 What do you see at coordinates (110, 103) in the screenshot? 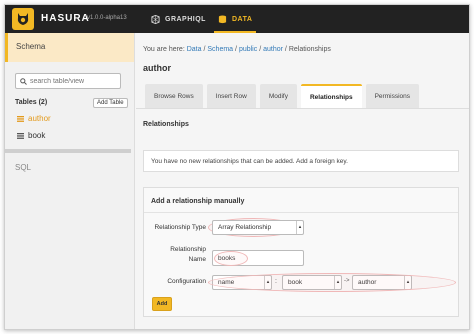
I see `add-table-button: Add Table` at bounding box center [110, 103].